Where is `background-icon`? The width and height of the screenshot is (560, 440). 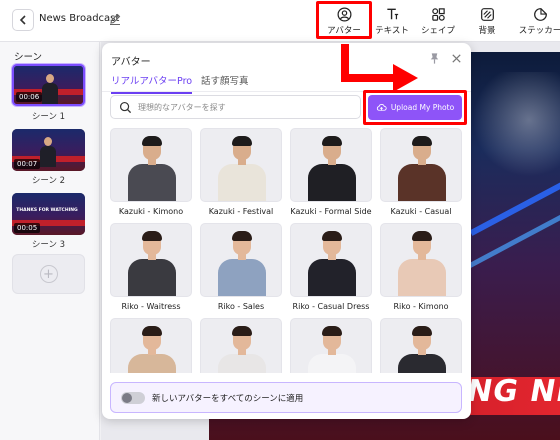
background-icon is located at coordinates (487, 14).